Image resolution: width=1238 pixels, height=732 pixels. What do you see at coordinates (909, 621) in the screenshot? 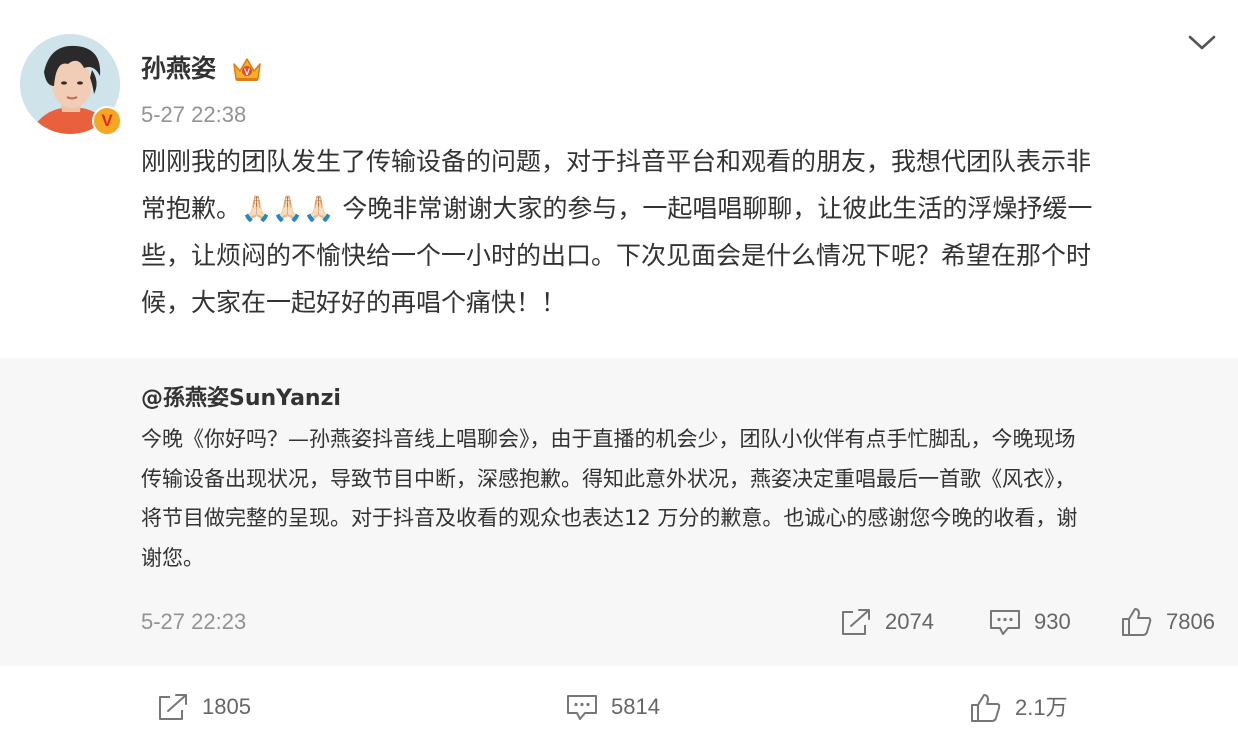
I see `repost-share-count: 2074` at bounding box center [909, 621].